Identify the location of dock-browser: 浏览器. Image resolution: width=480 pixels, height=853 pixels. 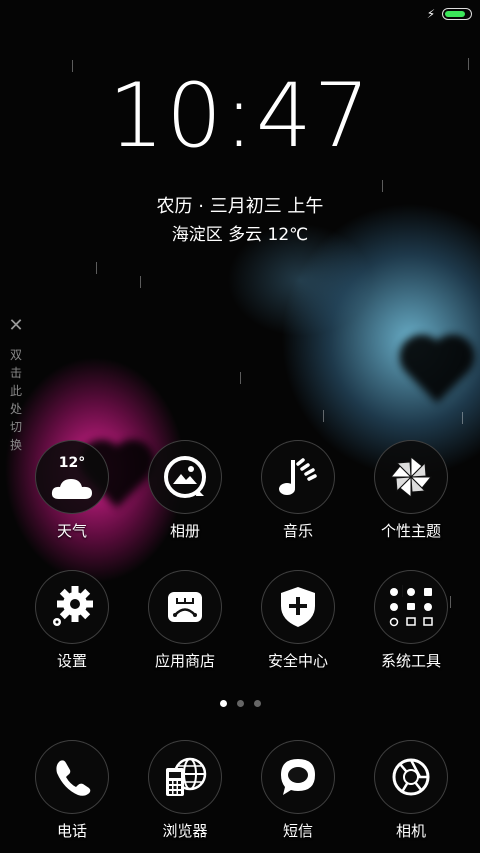
(185, 790).